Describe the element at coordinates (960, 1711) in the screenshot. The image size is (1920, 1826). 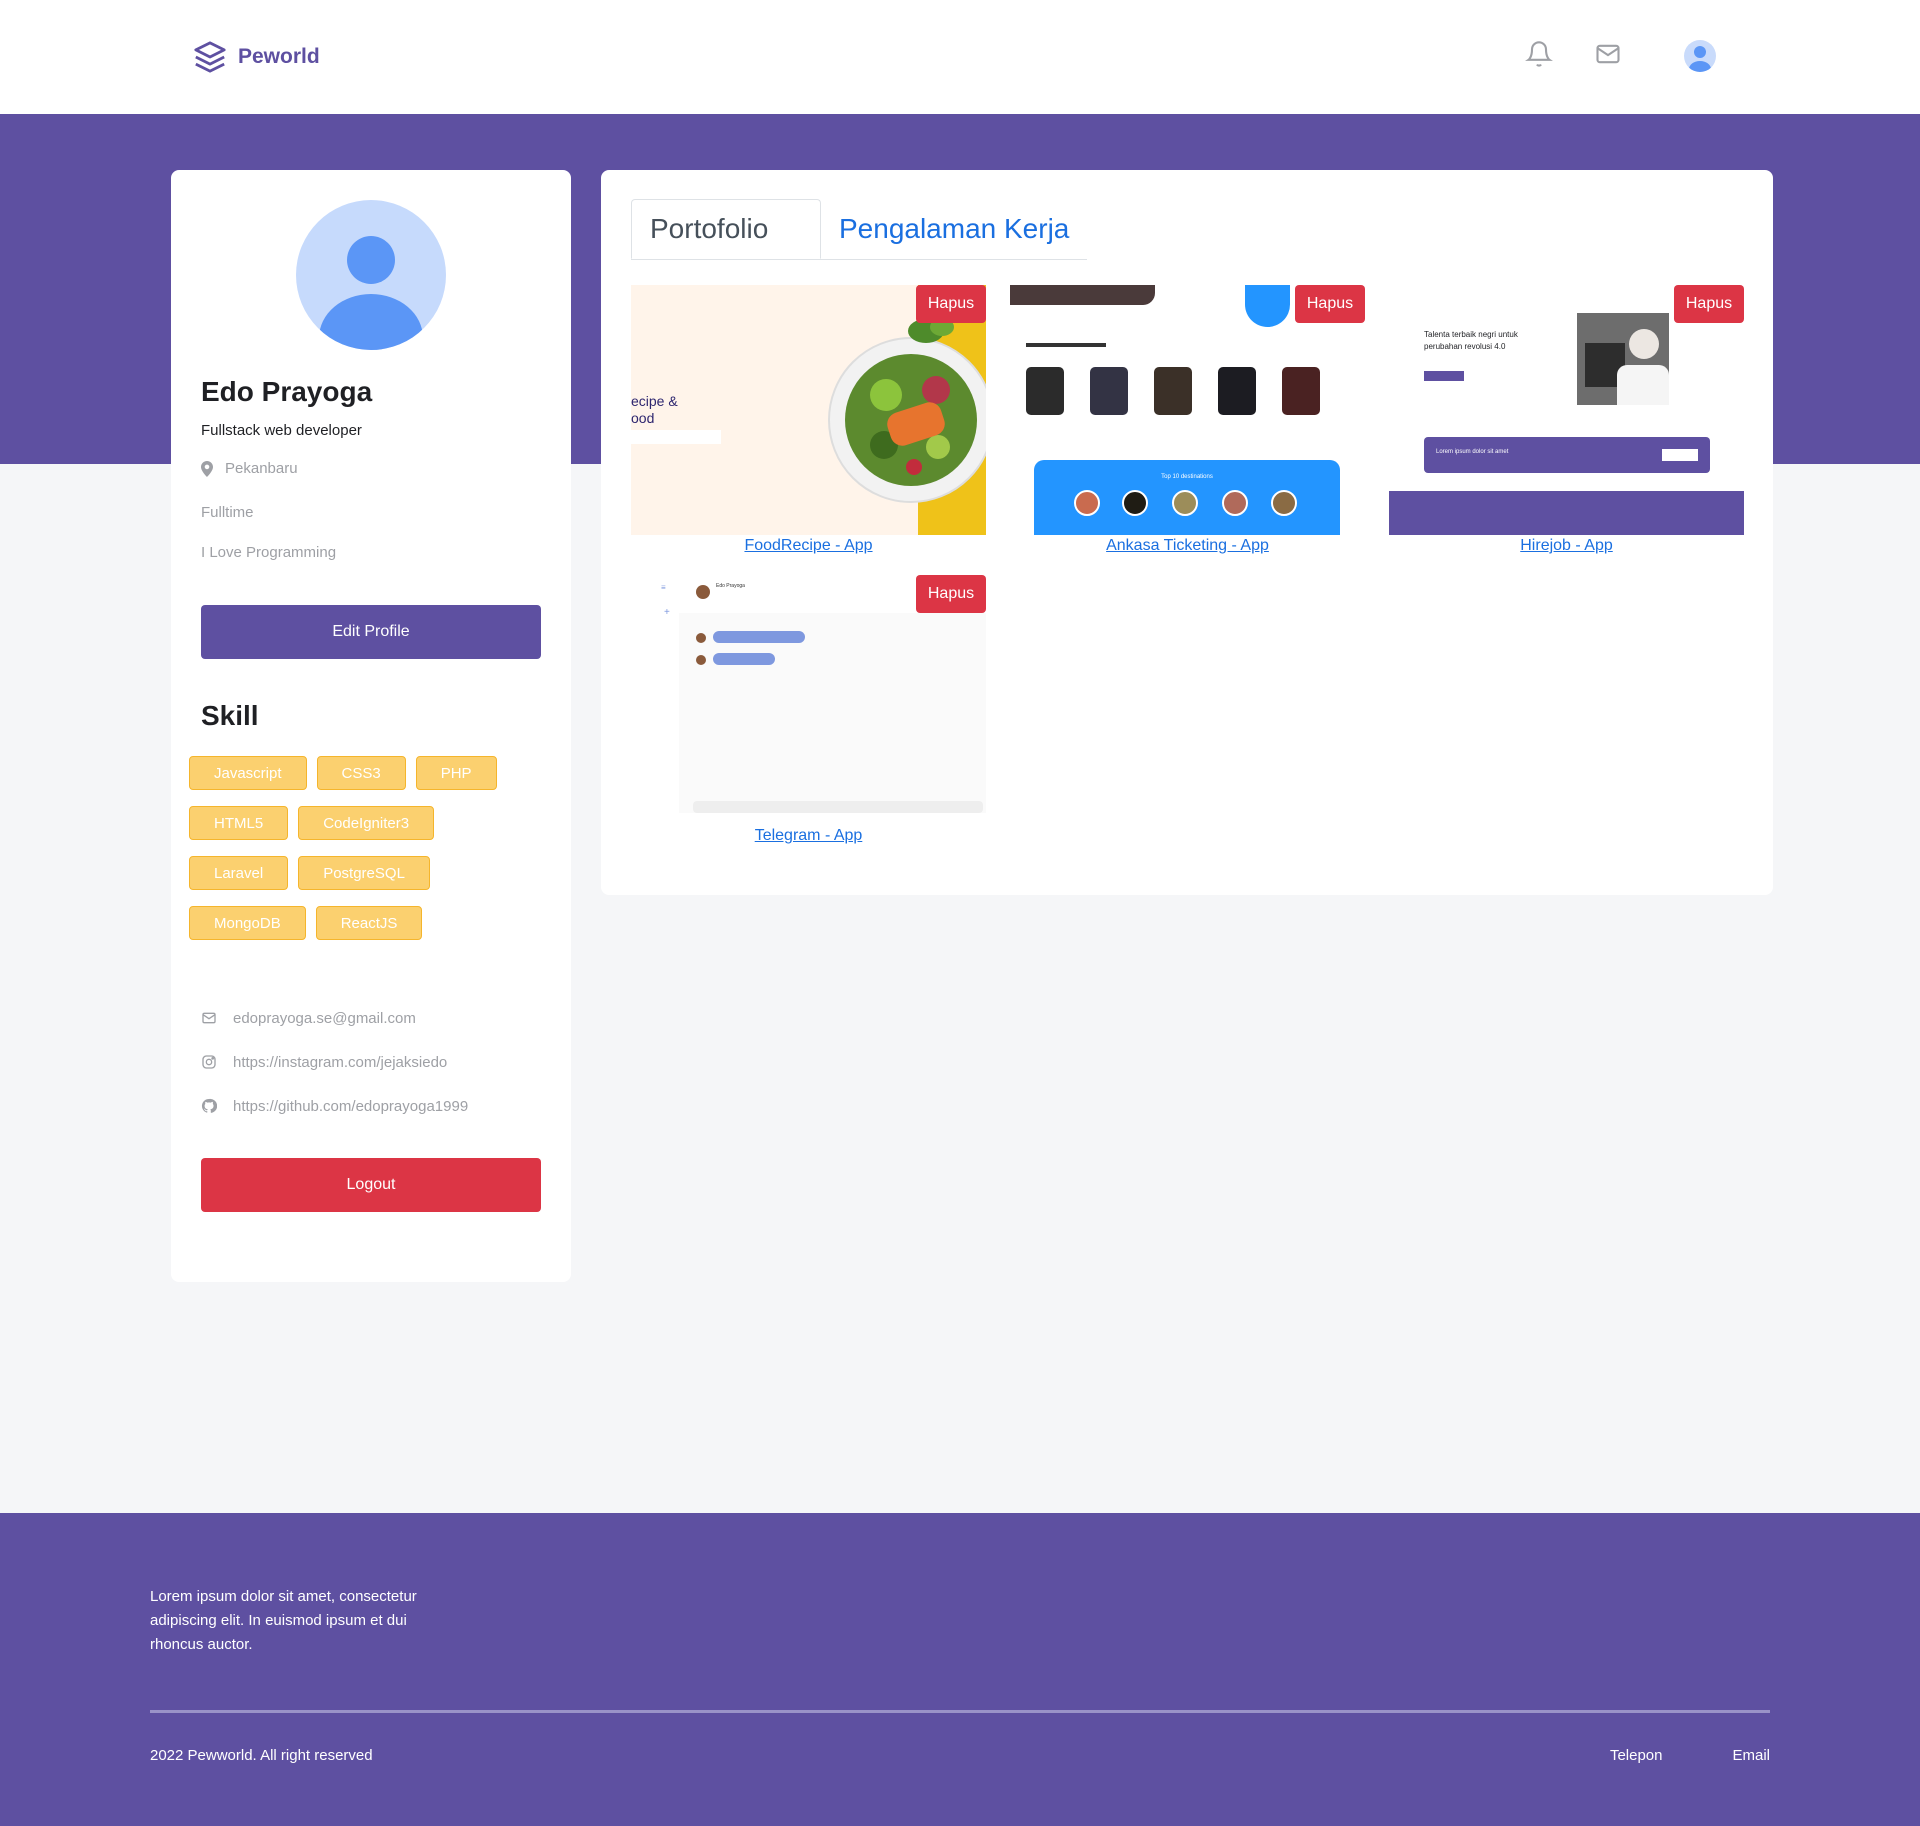
I see `footer-divider` at that location.